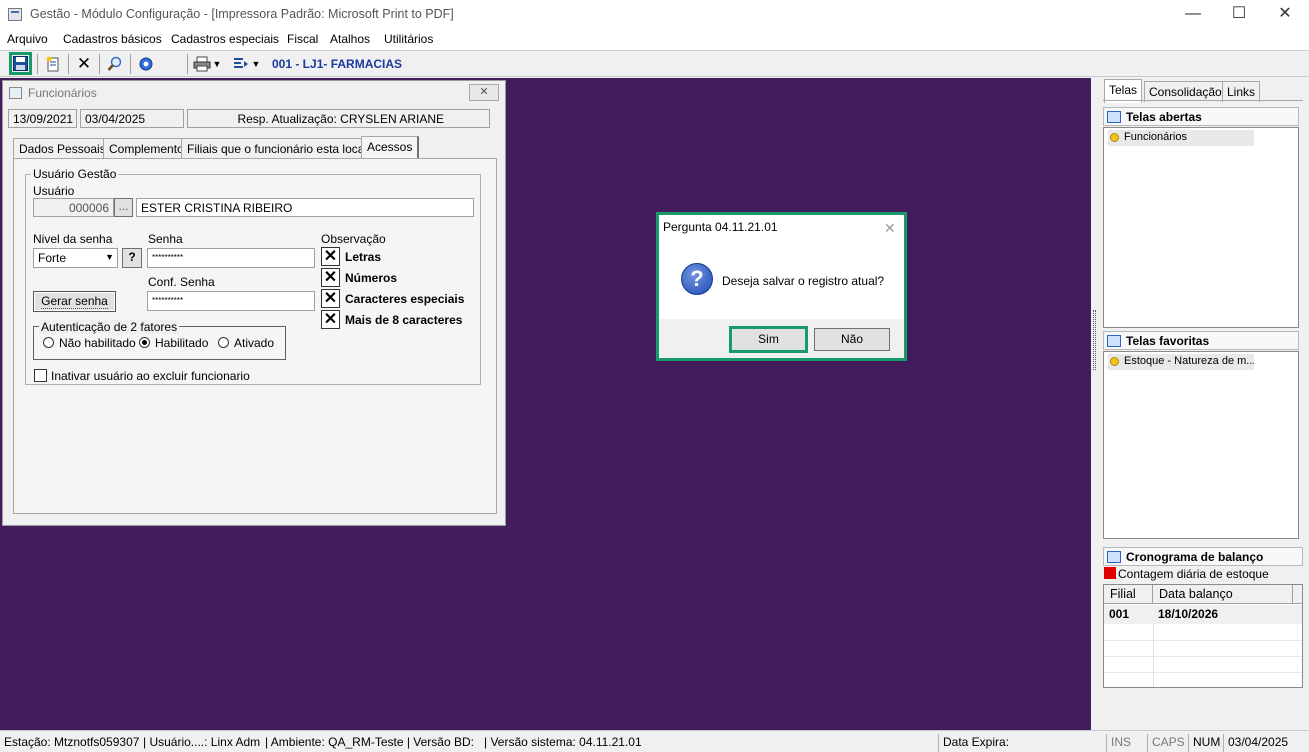 The height and width of the screenshot is (752, 1309). What do you see at coordinates (241, 64) in the screenshot?
I see `export-button` at bounding box center [241, 64].